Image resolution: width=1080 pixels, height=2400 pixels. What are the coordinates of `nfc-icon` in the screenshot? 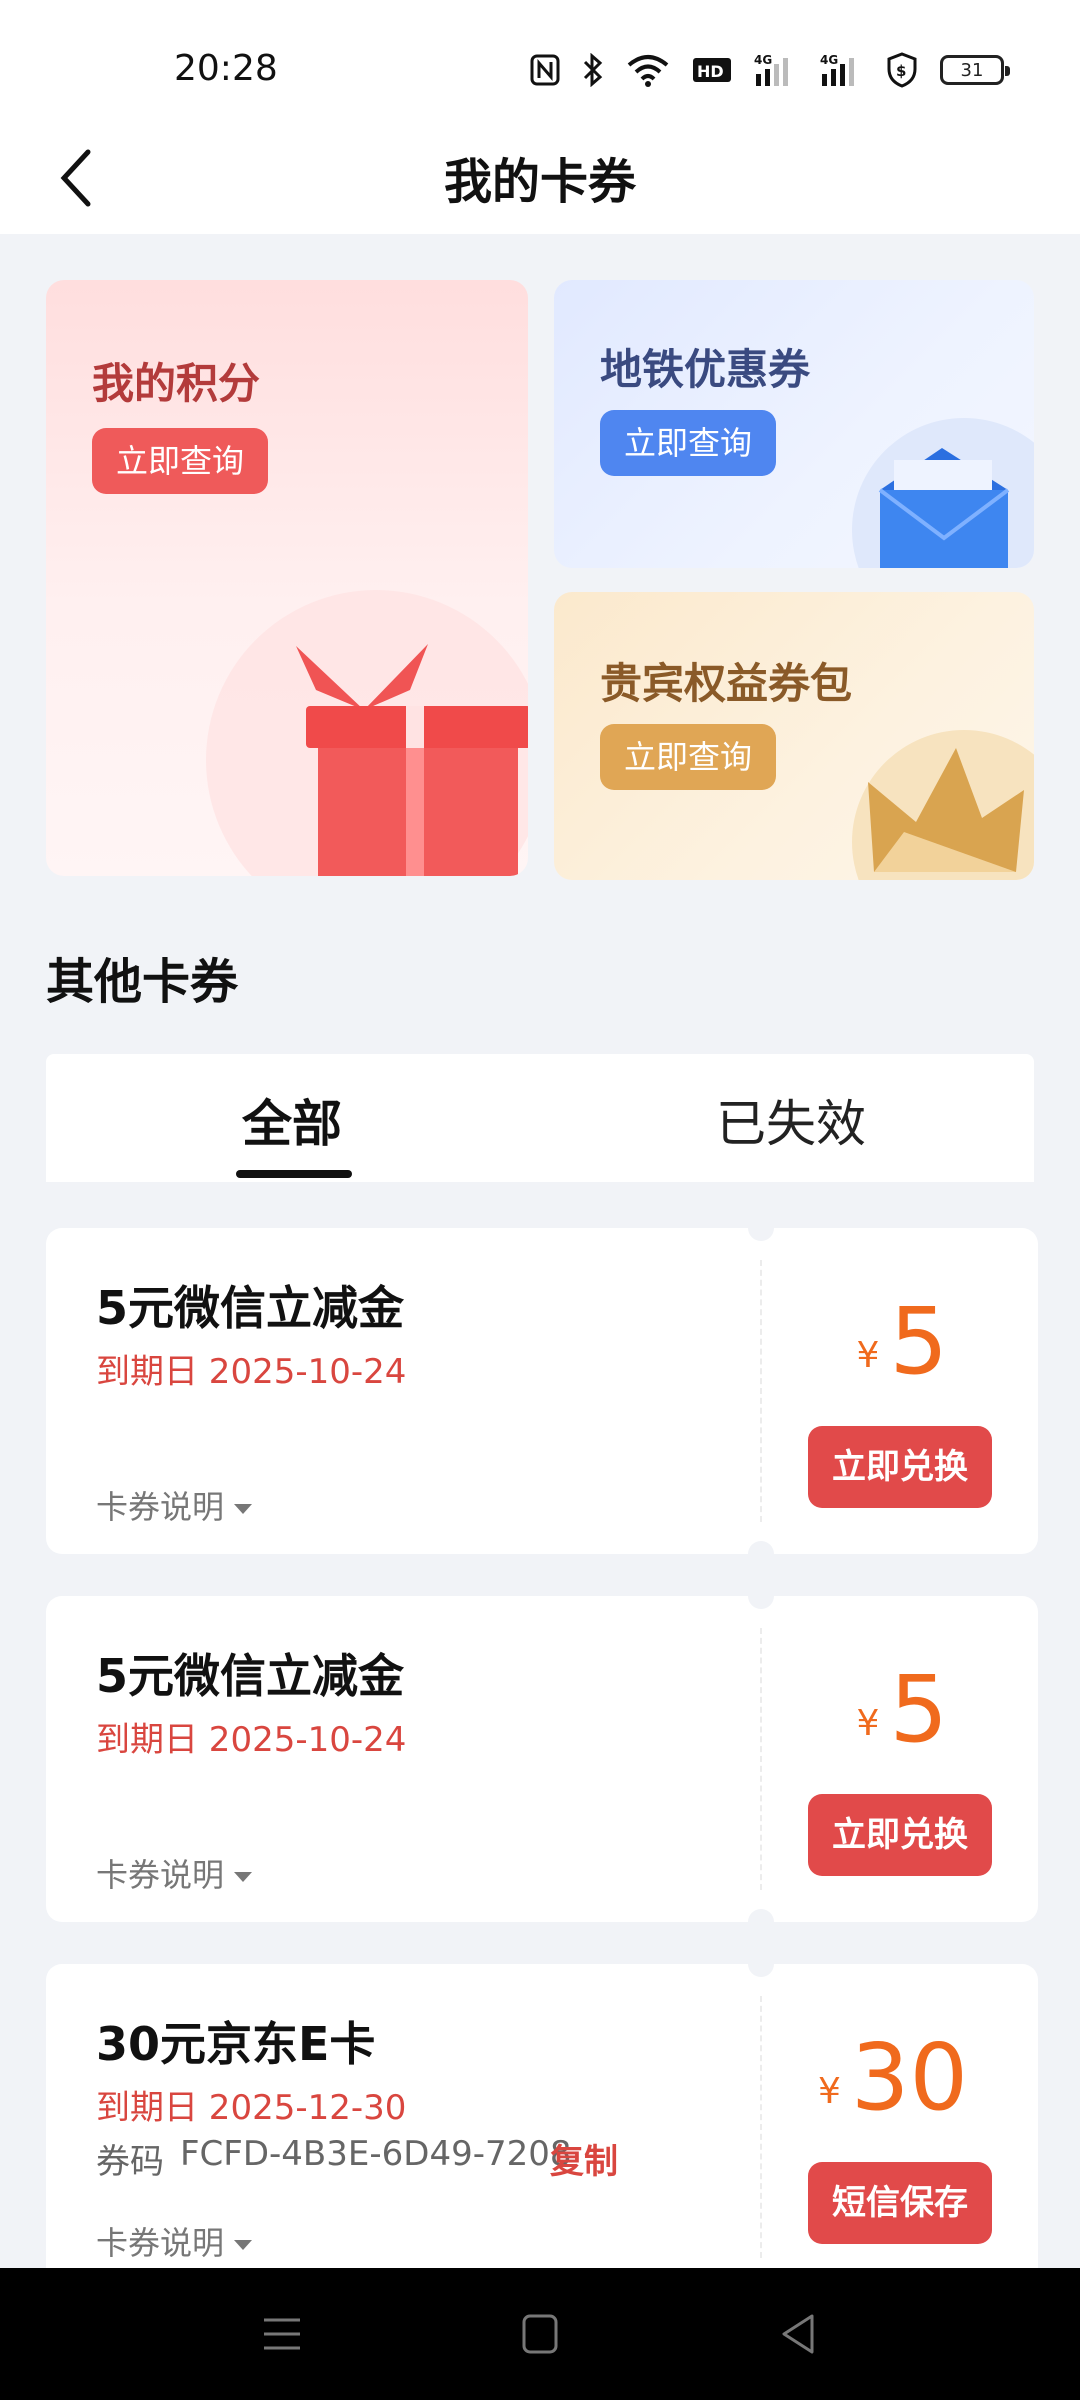 It's located at (545, 70).